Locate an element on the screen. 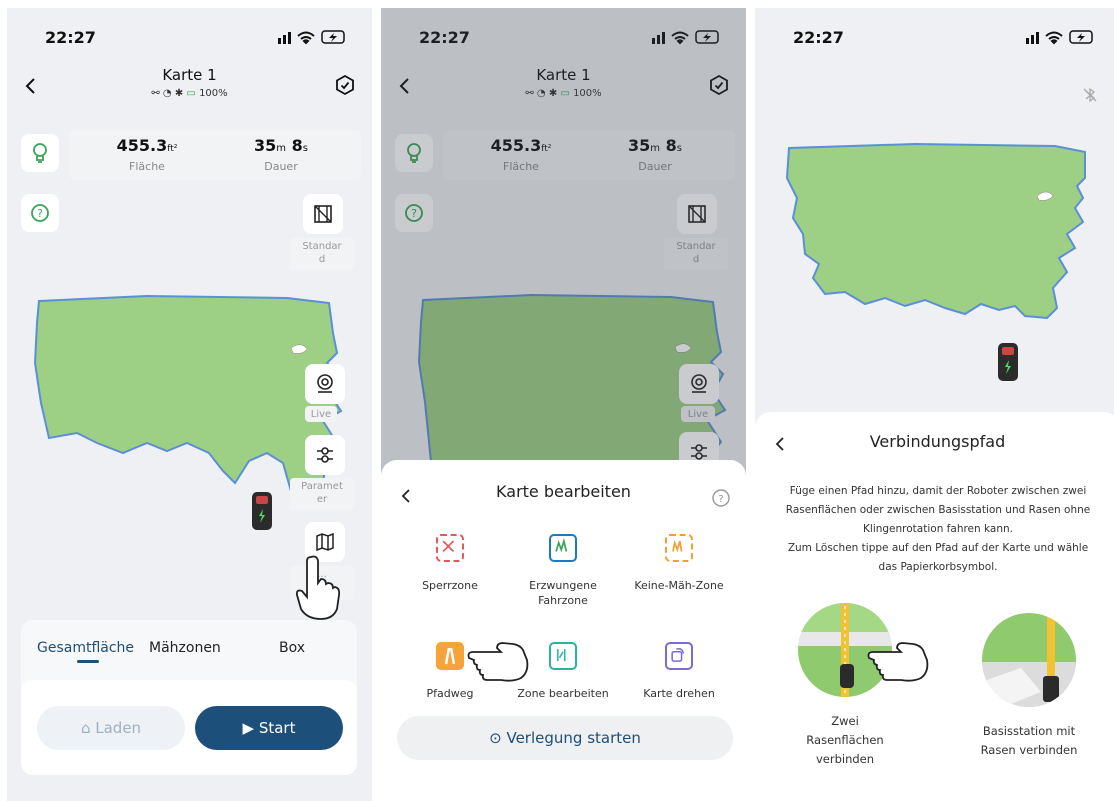 The height and width of the screenshot is (801, 1114). no-go-zone-icon is located at coordinates (450, 548).